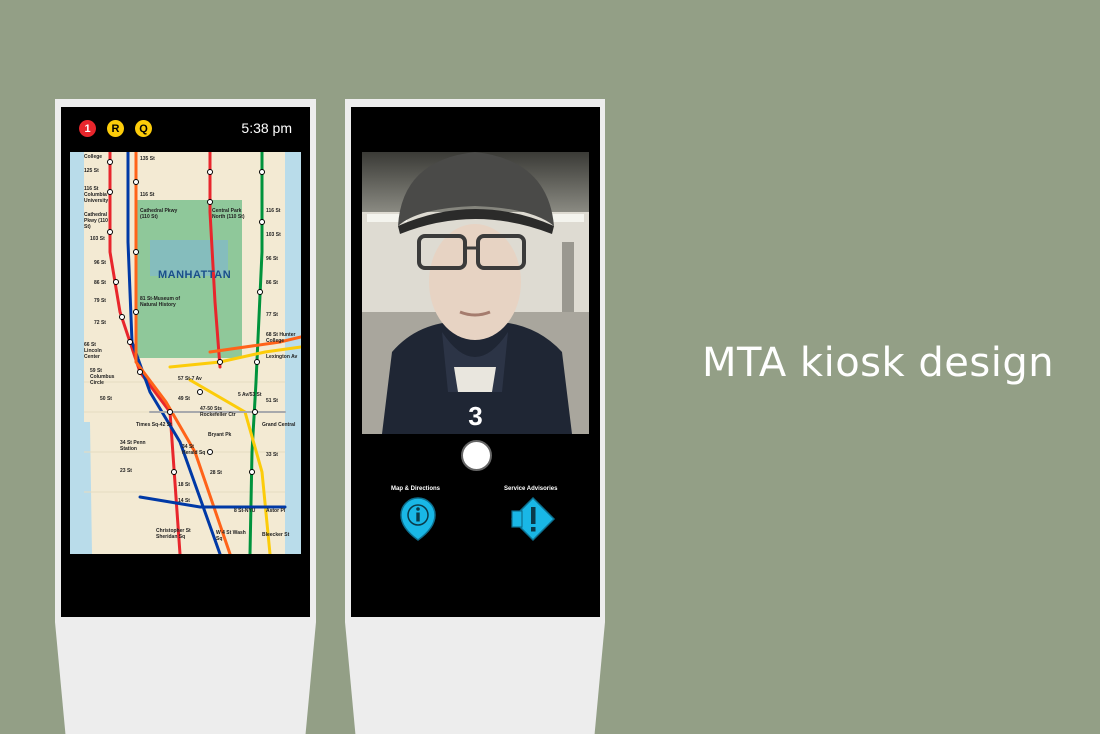 The height and width of the screenshot is (734, 1100). I want to click on station-23-st: 23 St, so click(126, 471).